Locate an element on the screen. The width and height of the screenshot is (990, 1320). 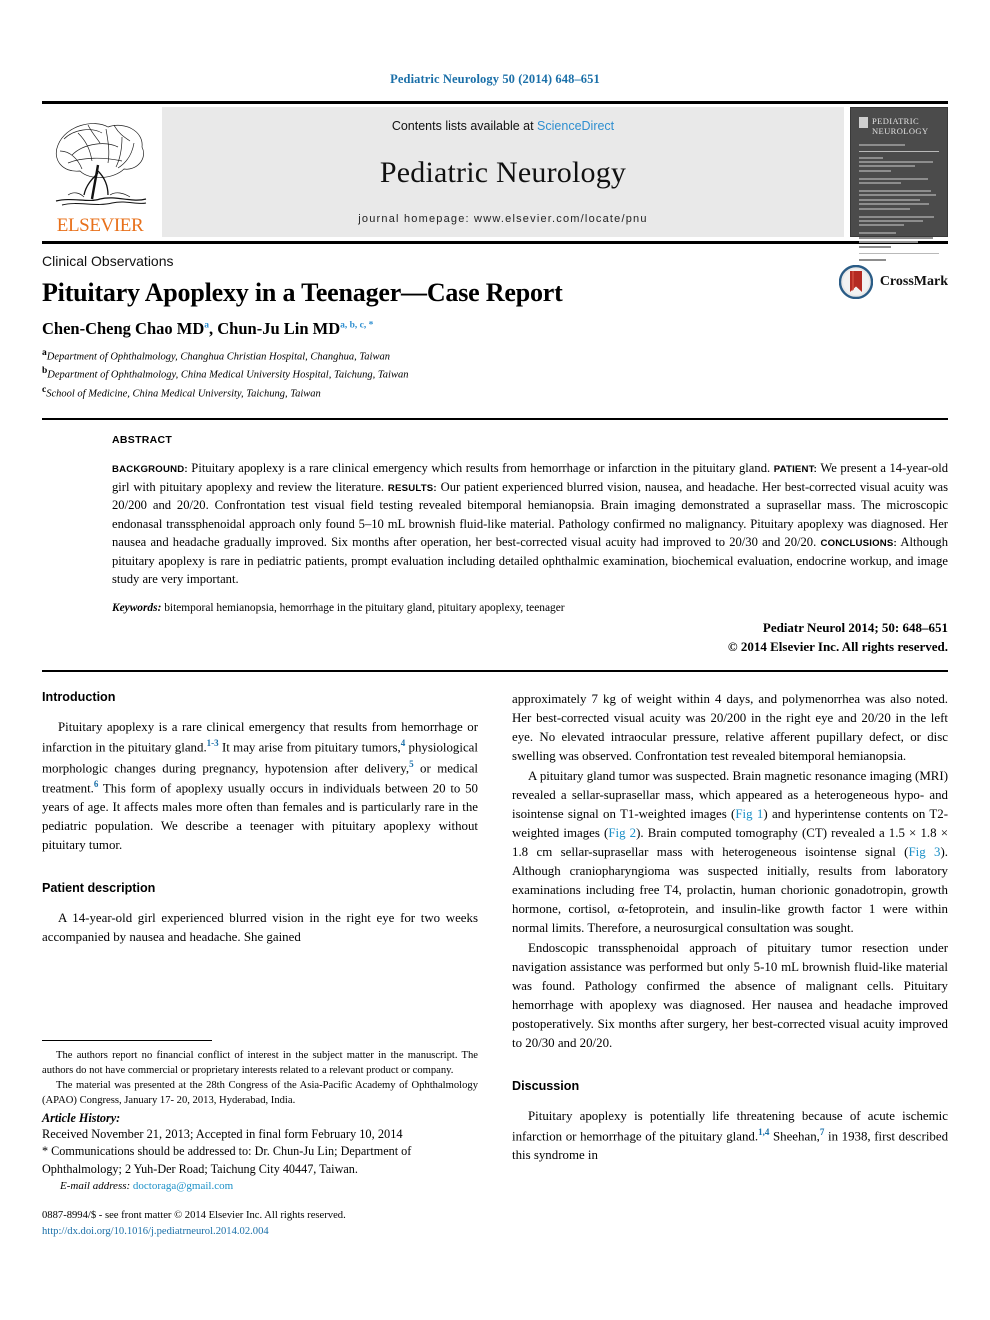
journal-cover-thumbnail: PEDIATRIC NEUROLOGY is located at coordinates (899, 184).